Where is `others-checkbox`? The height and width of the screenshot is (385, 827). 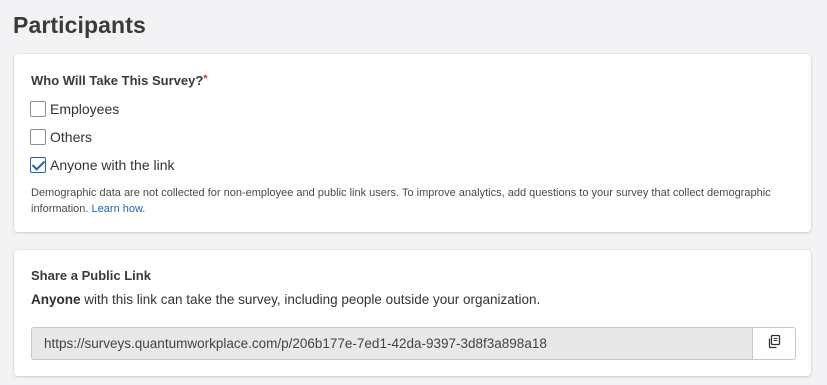 others-checkbox is located at coordinates (38, 137).